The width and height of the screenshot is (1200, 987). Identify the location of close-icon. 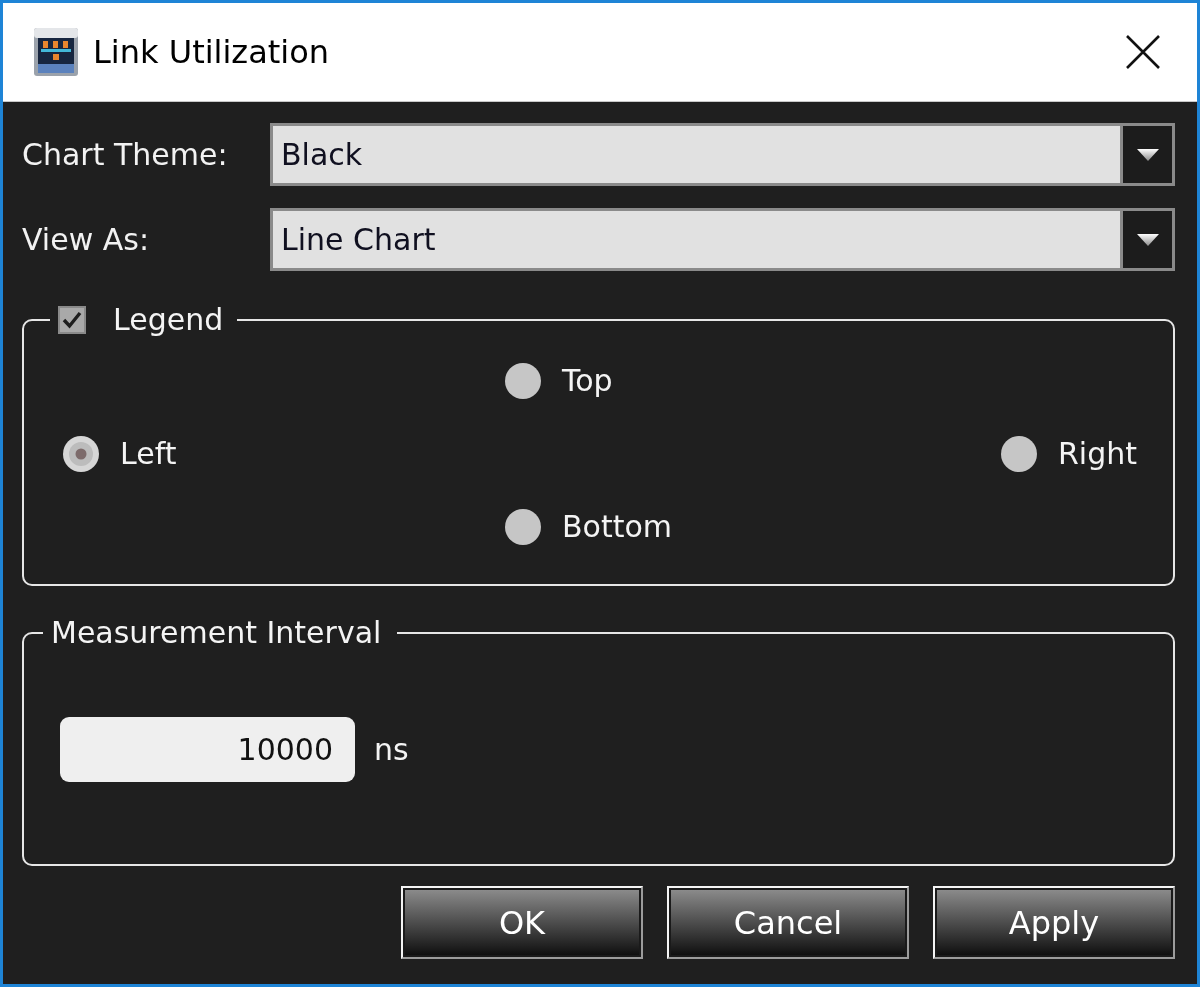
(1143, 52).